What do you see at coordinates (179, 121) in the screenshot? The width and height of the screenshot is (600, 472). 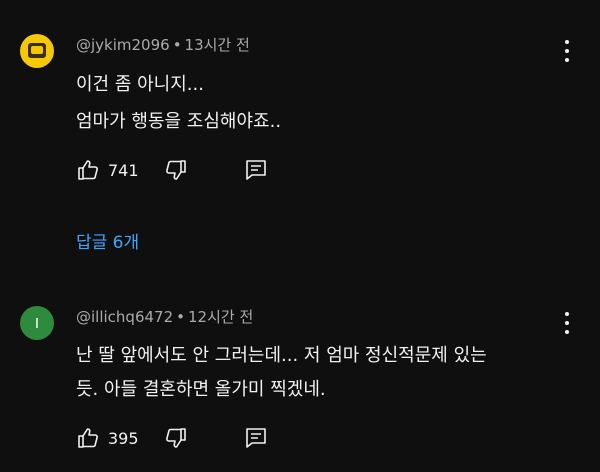 I see `comment-text-line: 엄마가 행동을 조심해야죠..` at bounding box center [179, 121].